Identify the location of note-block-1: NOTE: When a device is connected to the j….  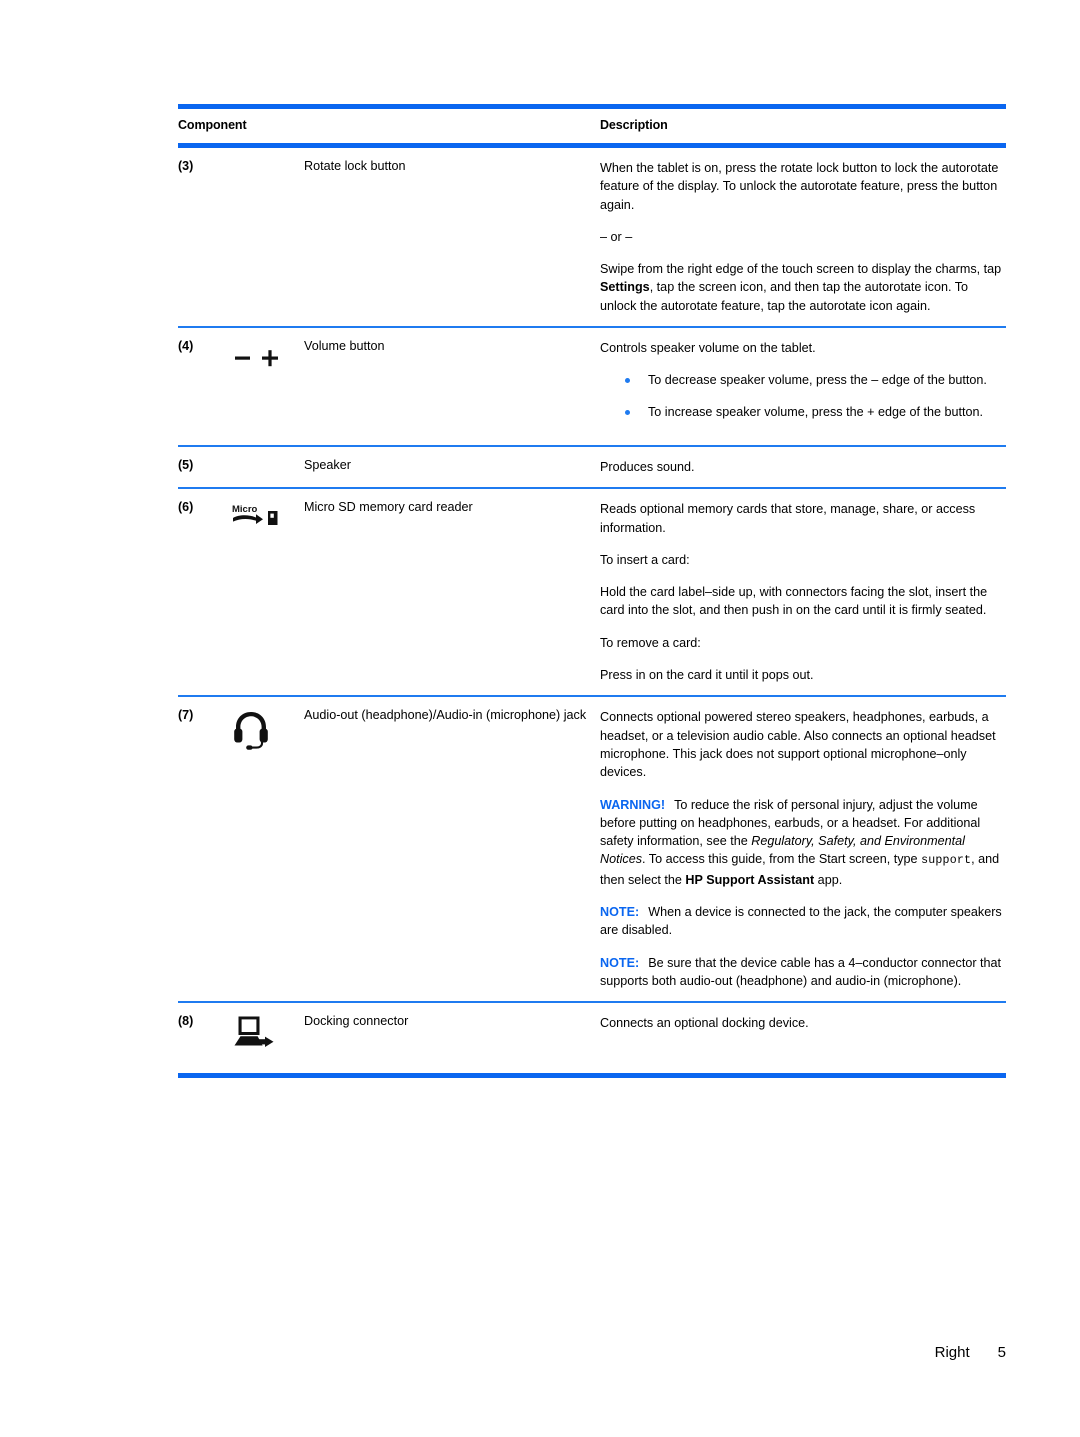
(803, 921).